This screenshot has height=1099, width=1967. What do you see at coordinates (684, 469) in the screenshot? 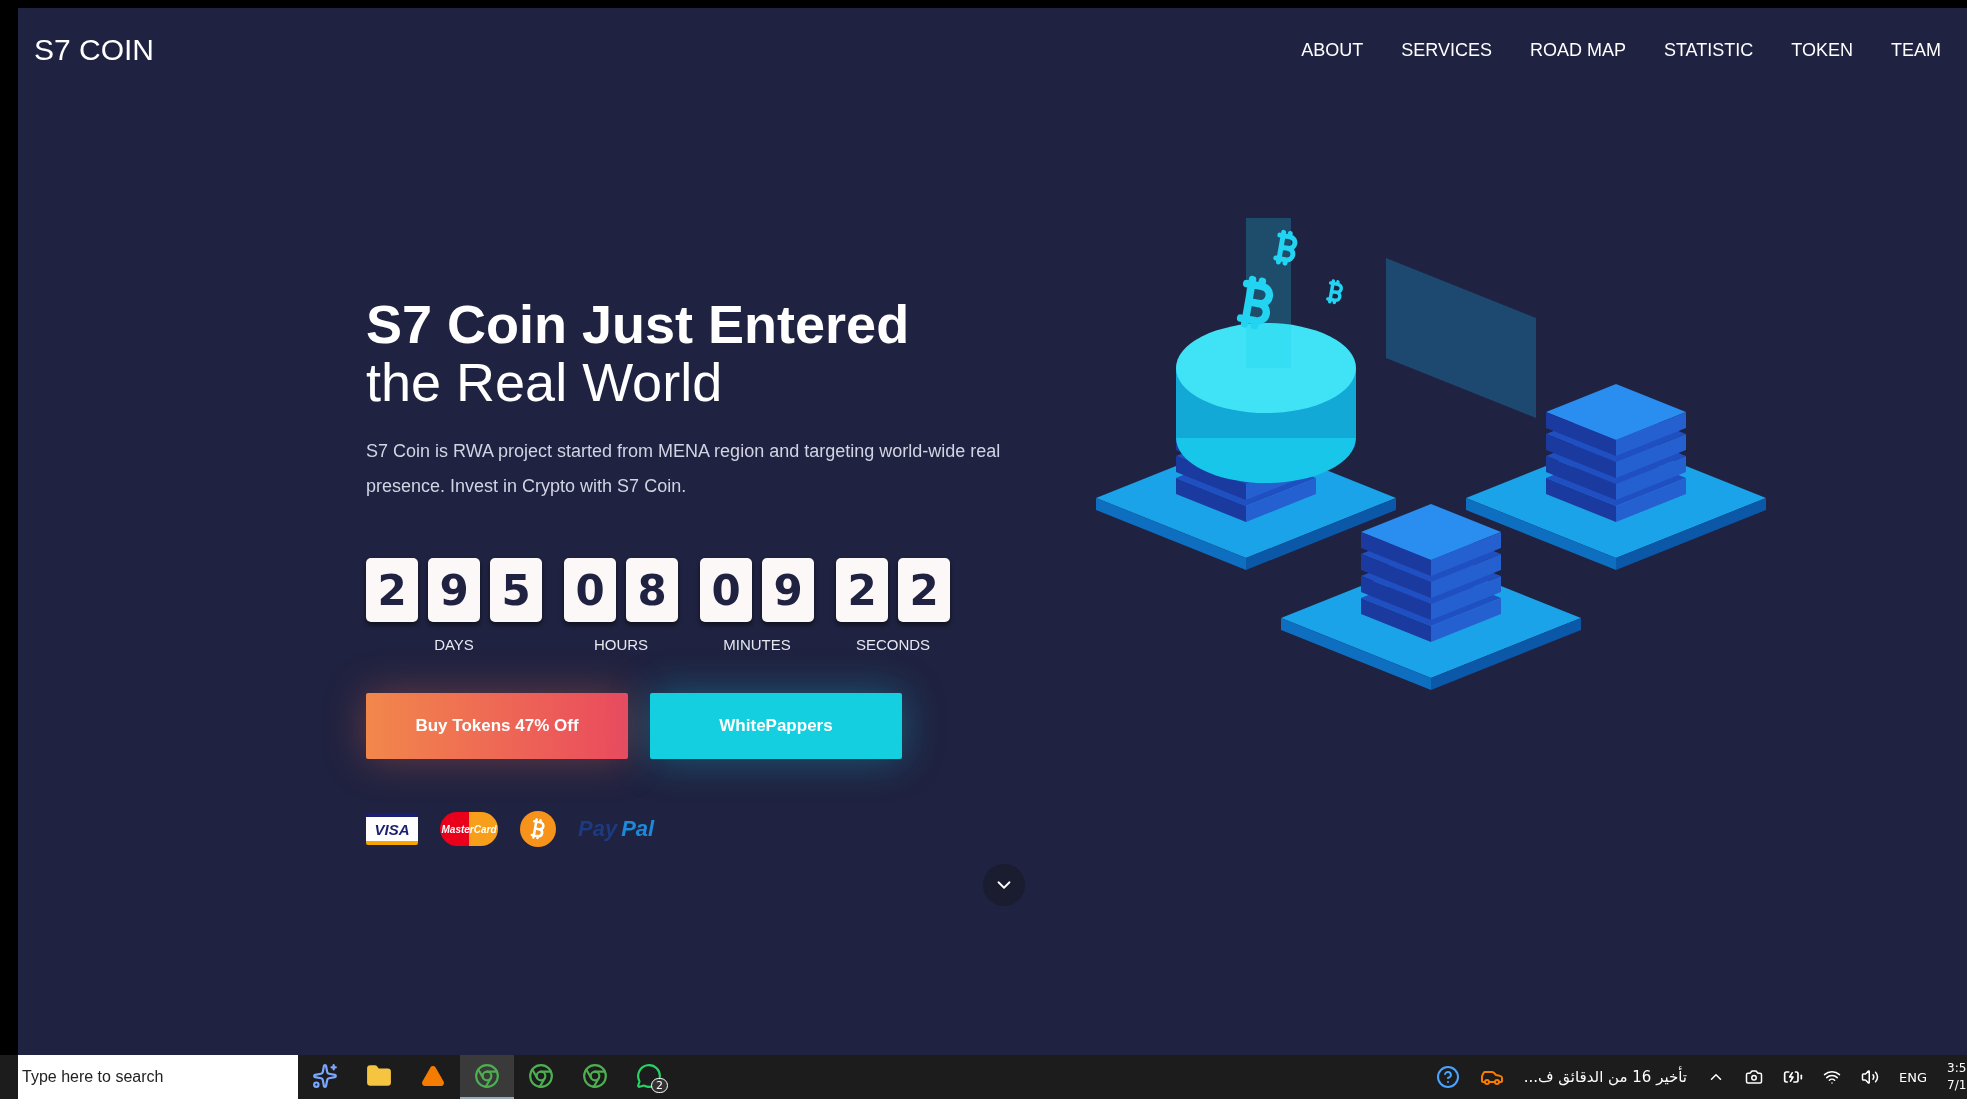
I see `hero-description: S7 Coin is RWA project started from MENA region and targeting world-wide real presence. Invest in Crypto with S7 Coin.` at bounding box center [684, 469].